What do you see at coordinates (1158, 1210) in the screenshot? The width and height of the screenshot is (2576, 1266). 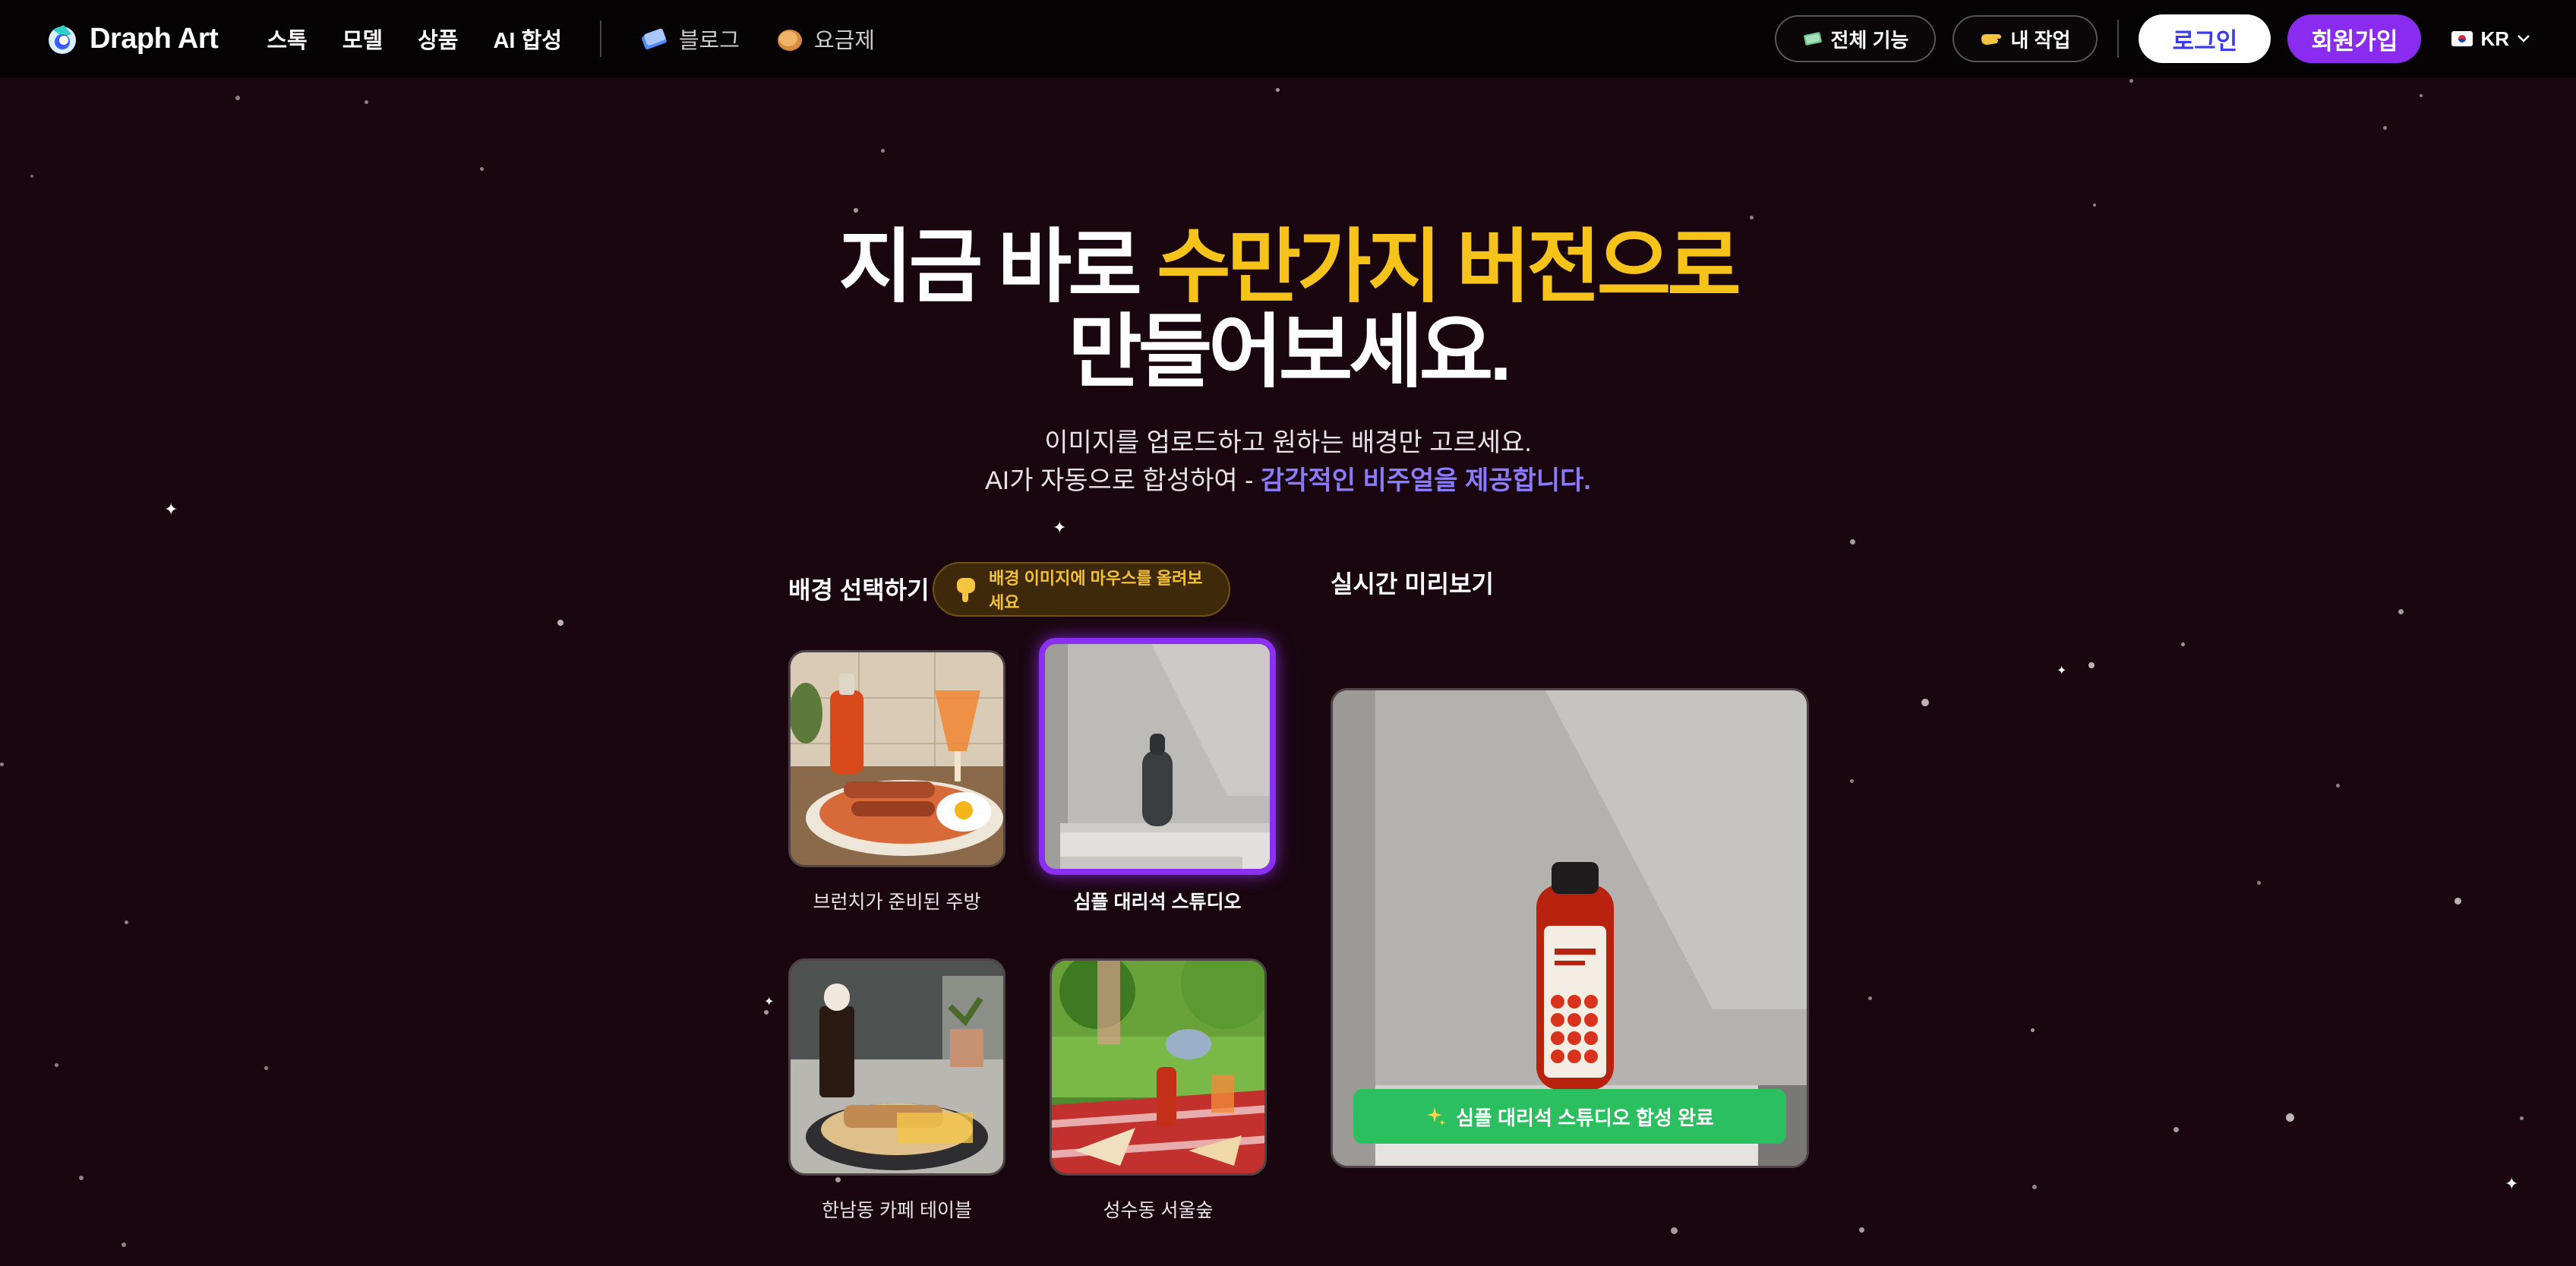 I see `background-option-label: 성수동 서울숲` at bounding box center [1158, 1210].